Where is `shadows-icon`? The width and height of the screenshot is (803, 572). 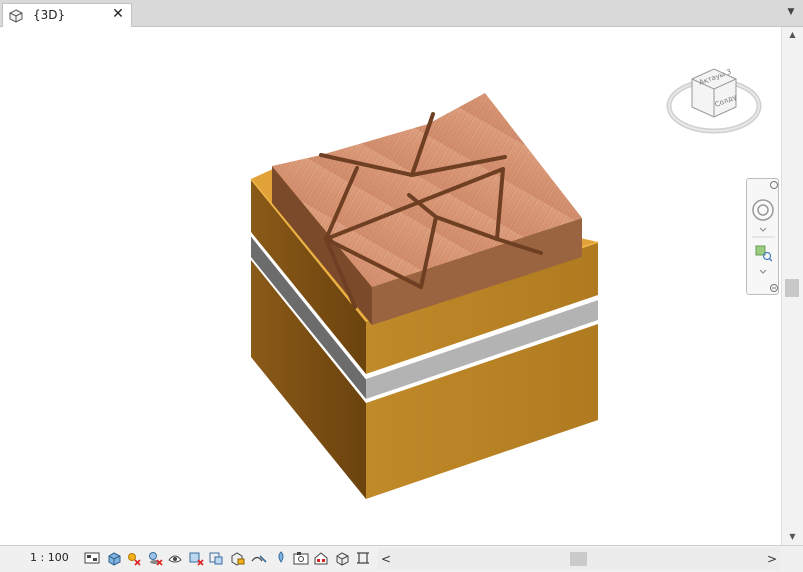 shadows-icon is located at coordinates (155, 558).